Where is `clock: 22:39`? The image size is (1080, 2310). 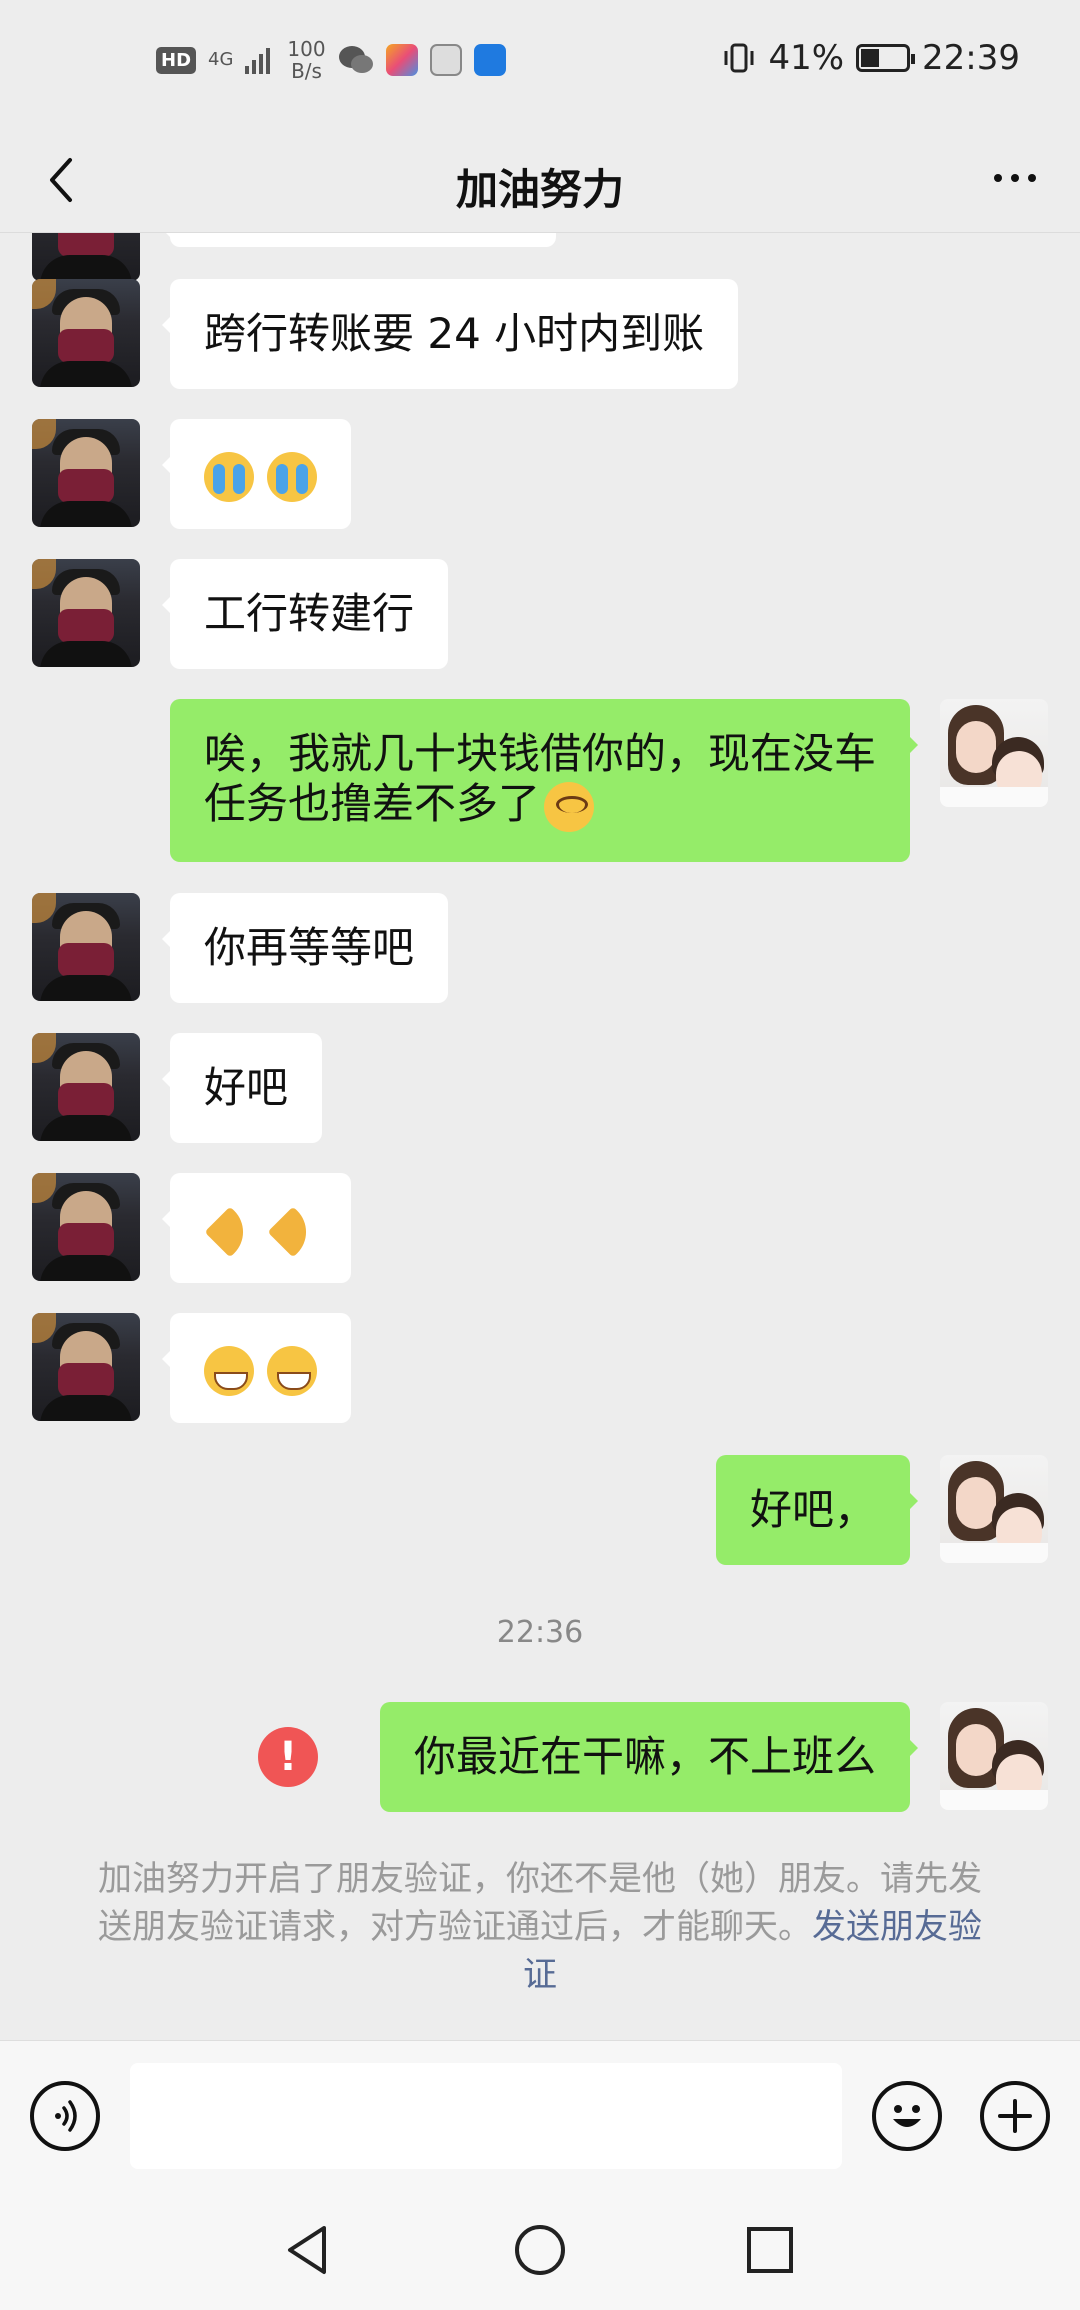 clock: 22:39 is located at coordinates (971, 58).